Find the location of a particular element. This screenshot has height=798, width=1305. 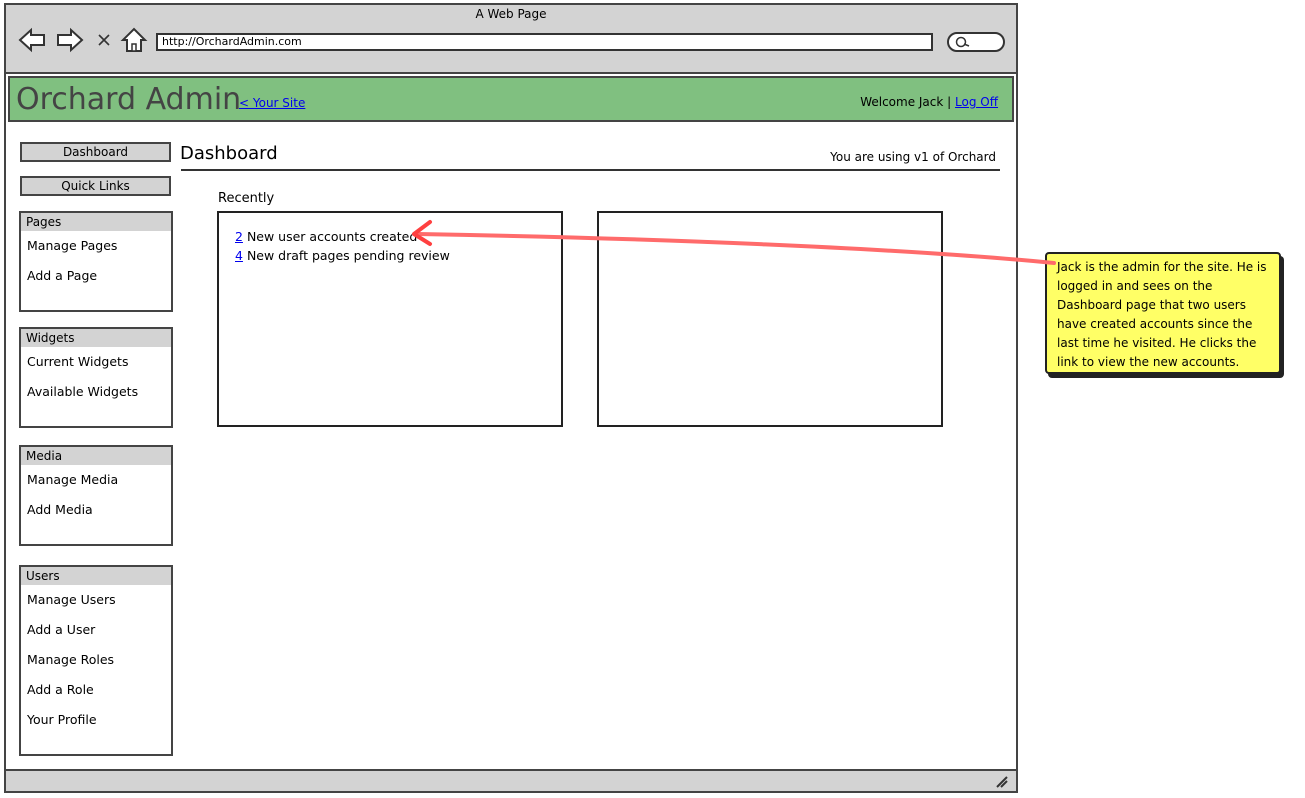

add-media-link: Add Media is located at coordinates (96, 510).